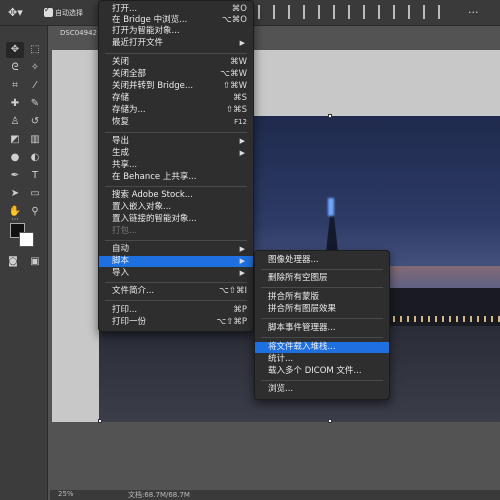  I want to click on marquee-icon: ⬚, so click(35, 50).